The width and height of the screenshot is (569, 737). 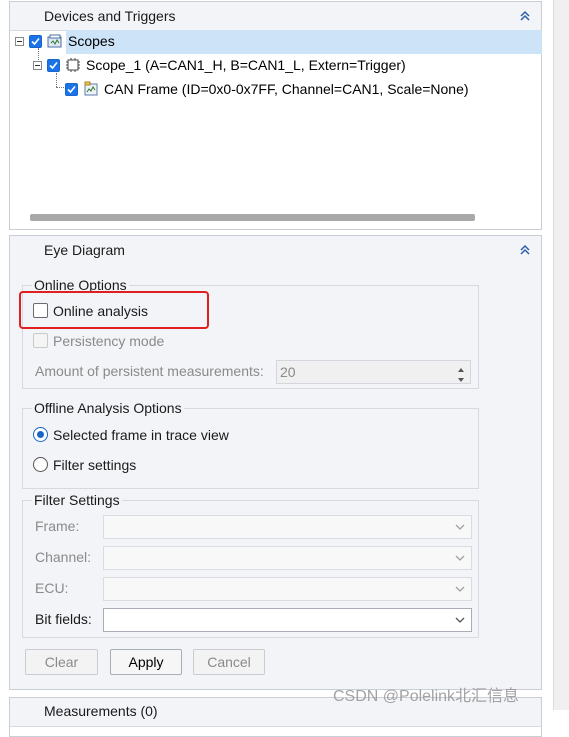 I want to click on ecu-label: ECU:, so click(x=52, y=588).